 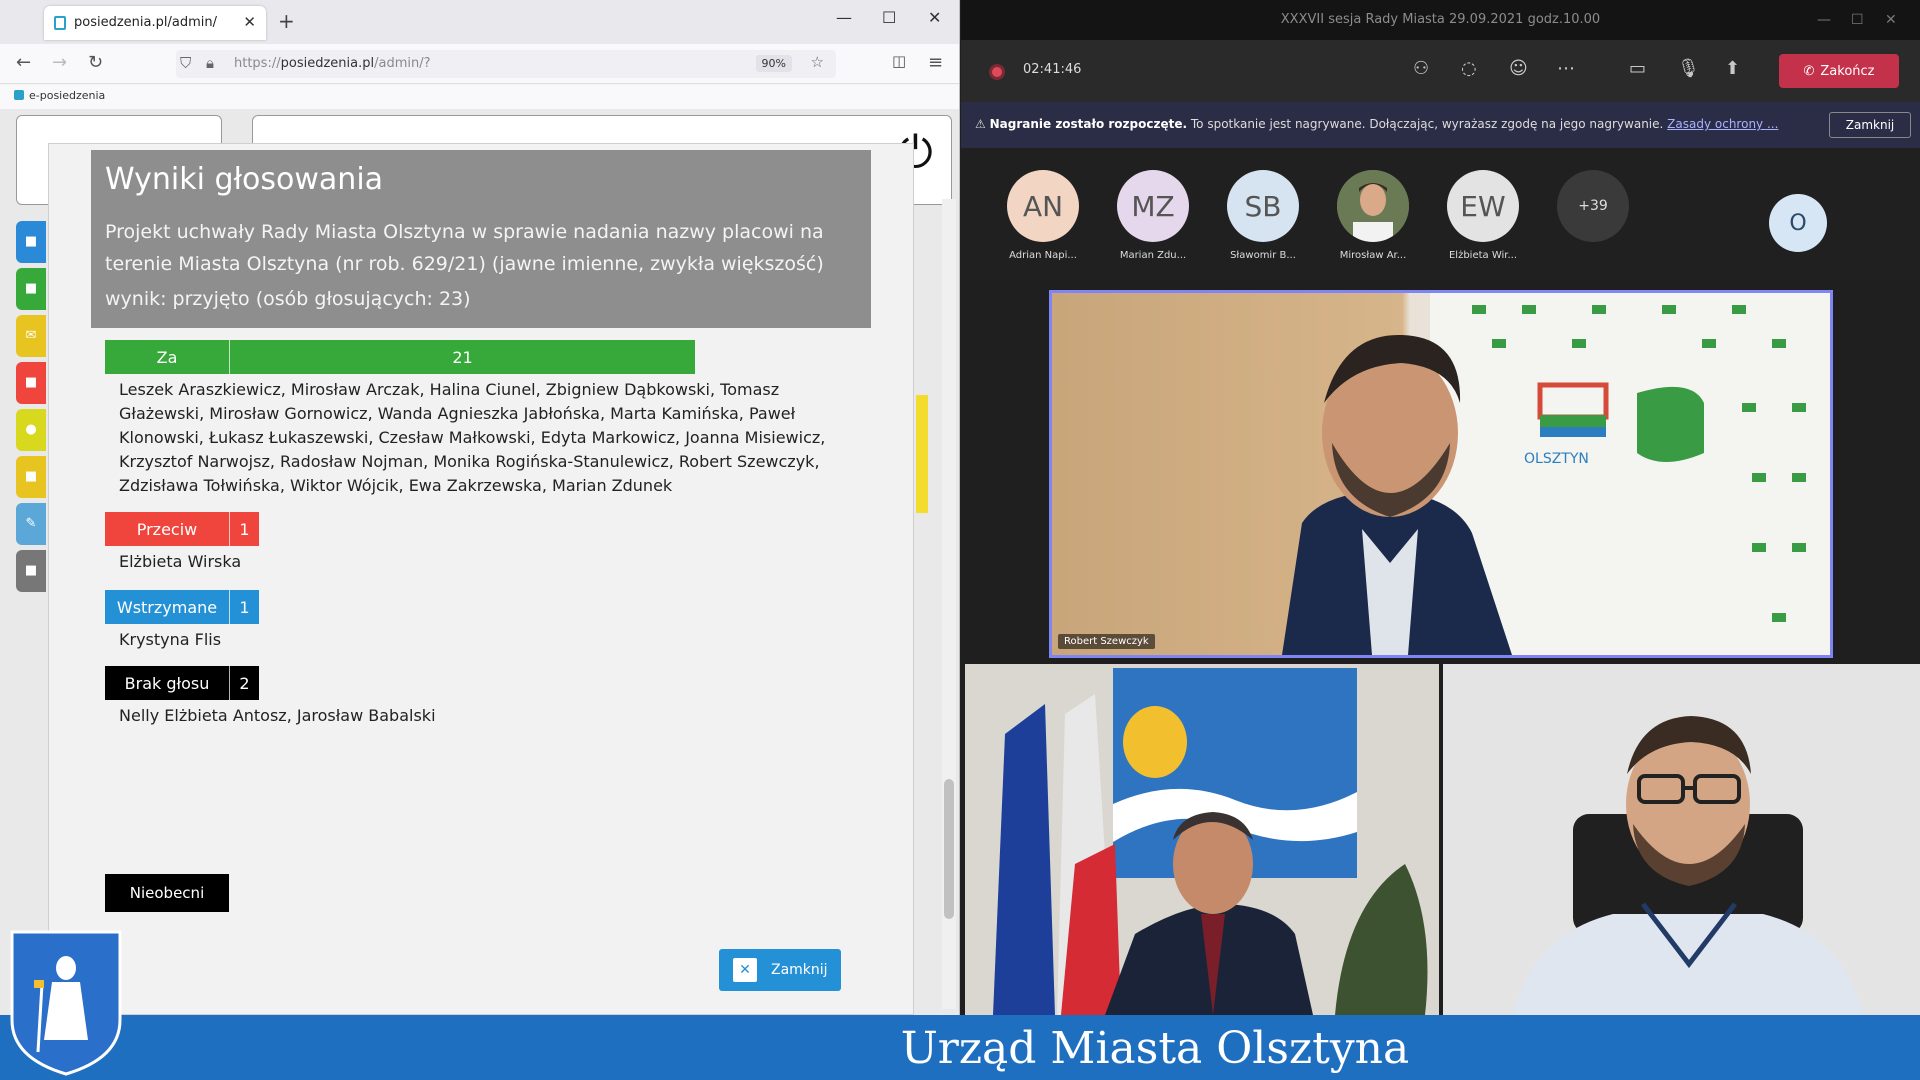 I want to click on modal-title: Wyniki głosowania, so click(x=244, y=179).